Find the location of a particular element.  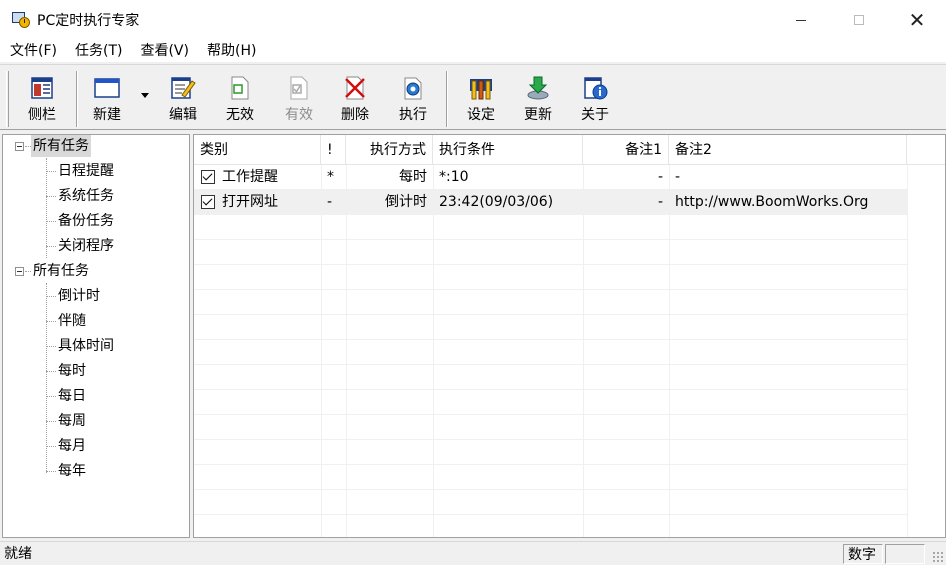

grid-line is located at coordinates (907, 351).